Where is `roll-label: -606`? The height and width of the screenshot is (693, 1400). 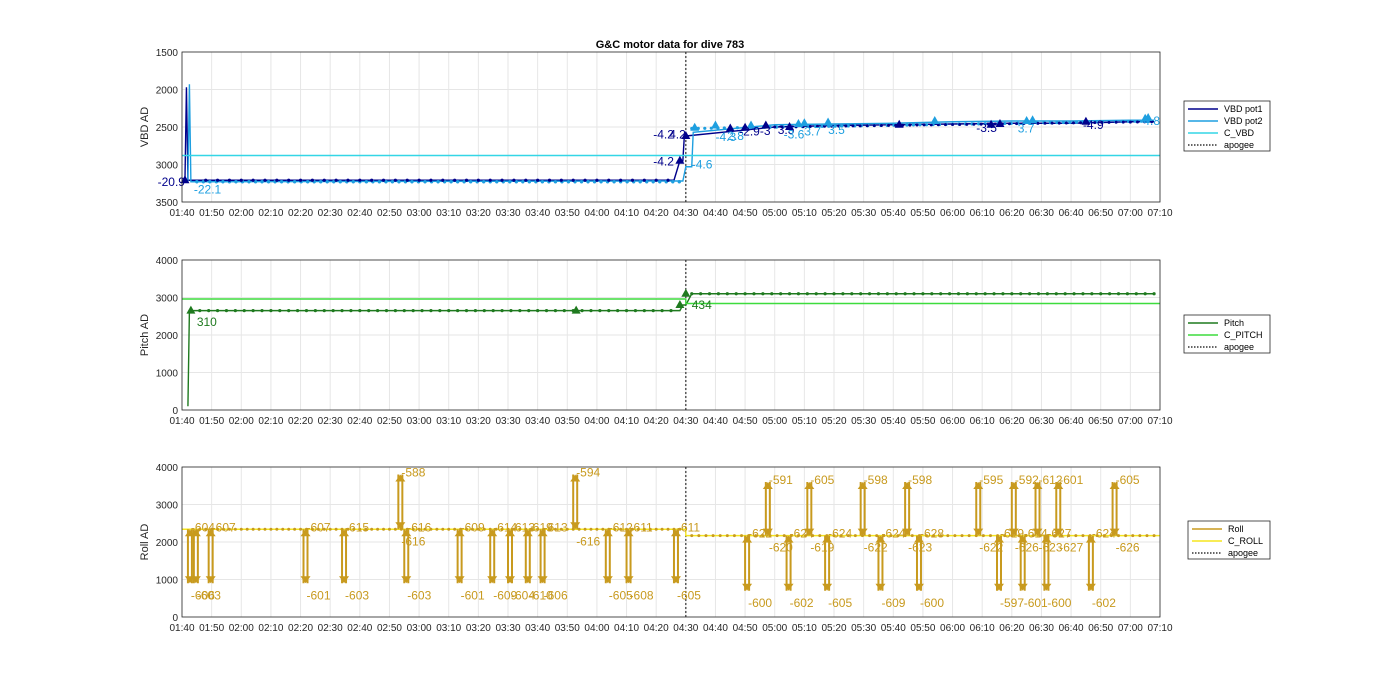
roll-label: -606 is located at coordinates (556, 595).